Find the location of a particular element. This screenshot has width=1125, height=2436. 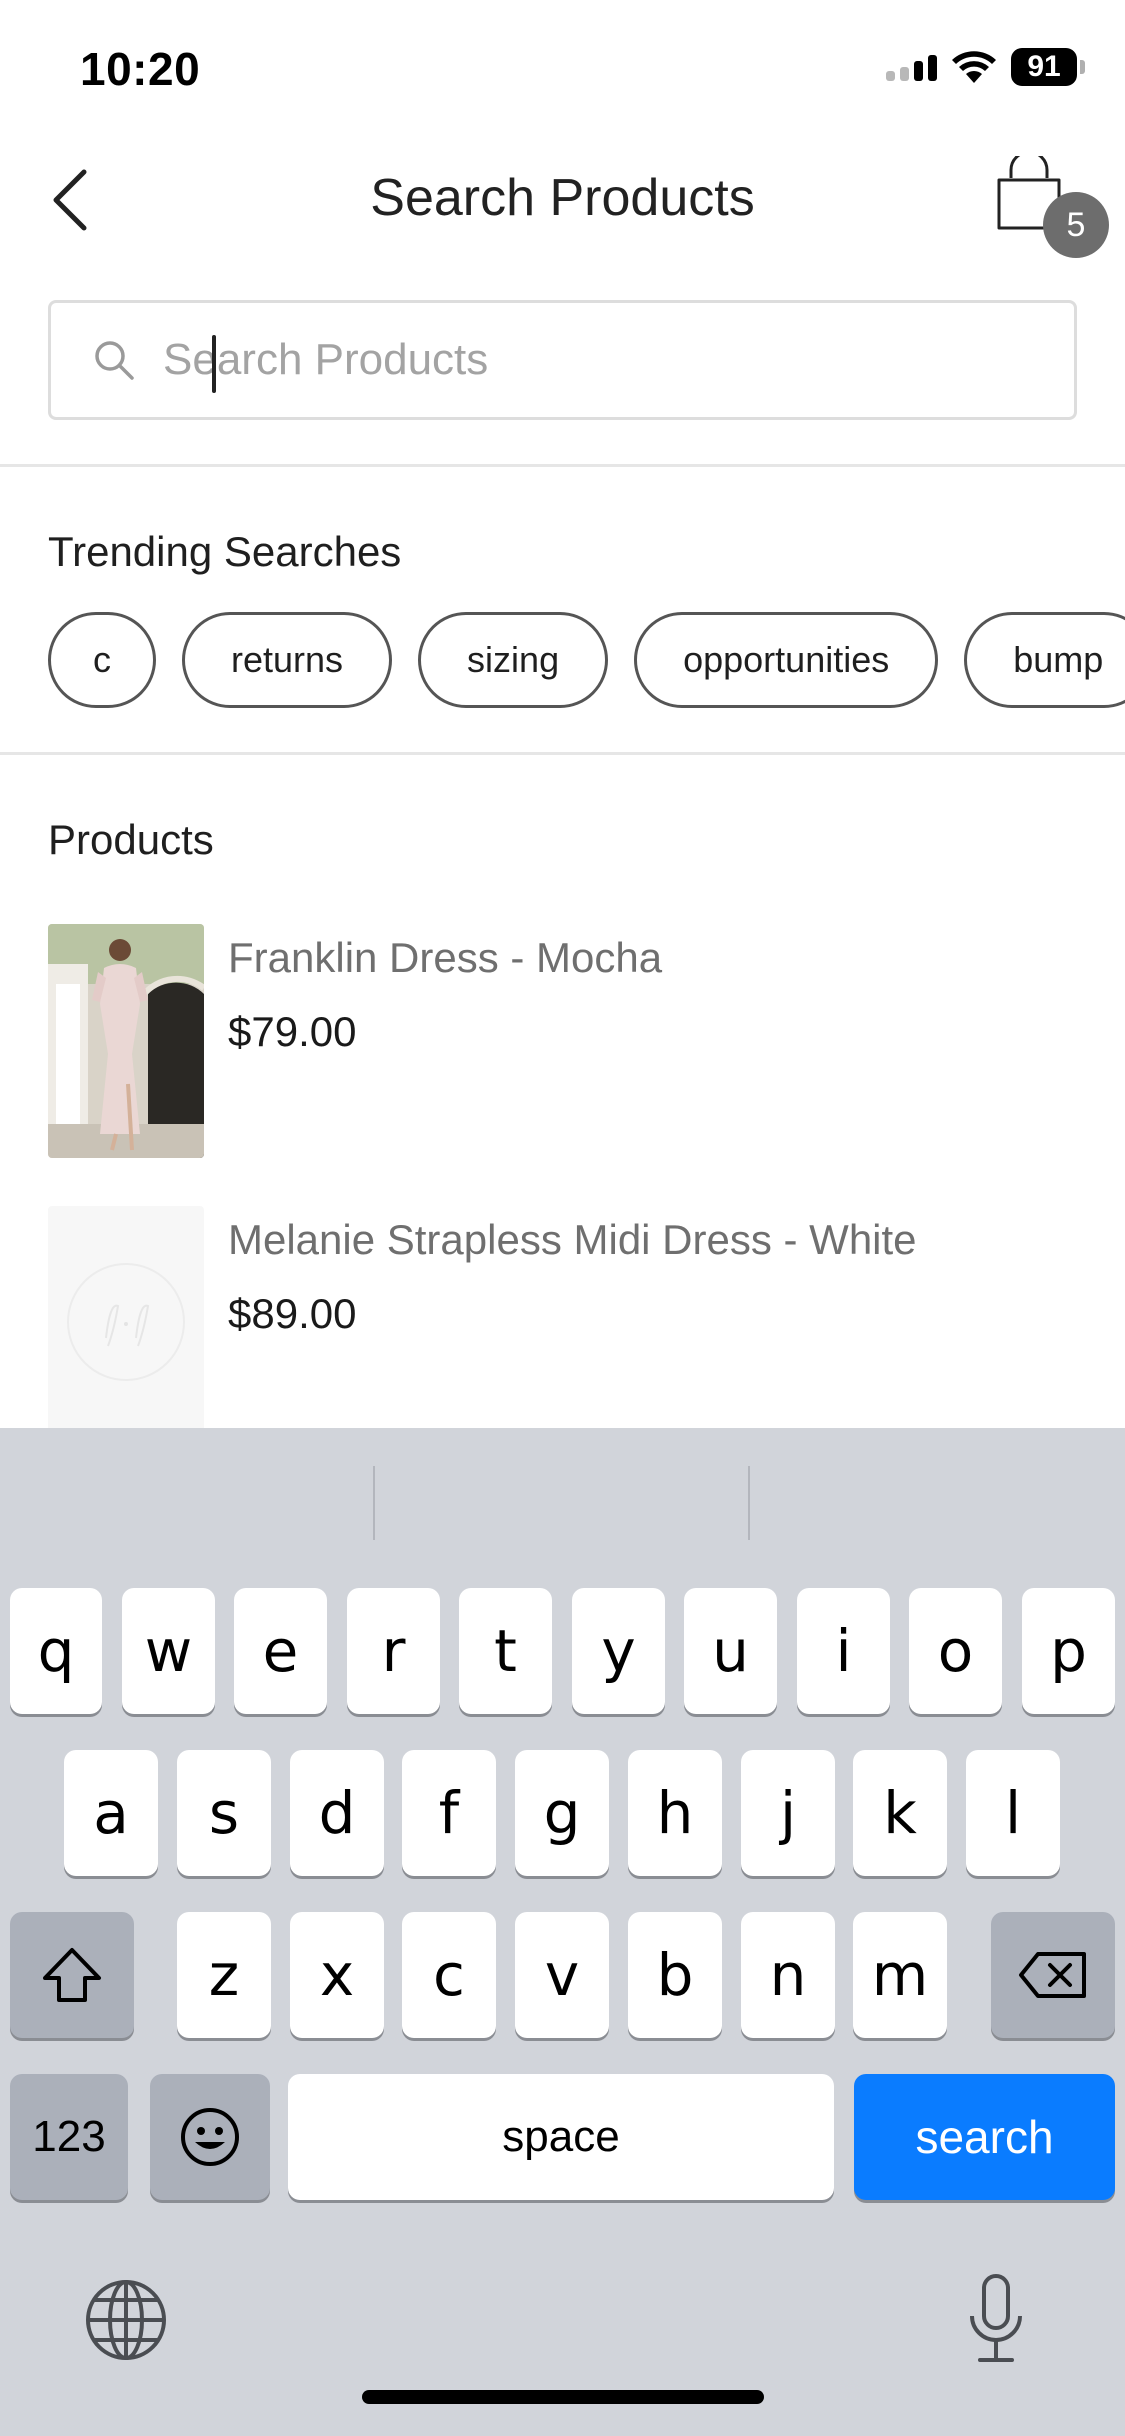

trending-chips: c returns sizing opportunities bump is located at coordinates (586, 660).